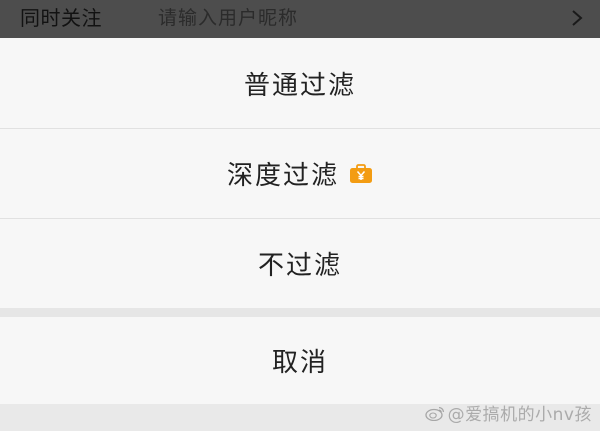  Describe the element at coordinates (299, 85) in the screenshot. I see `normal-filter-label: 普通过滤` at that location.